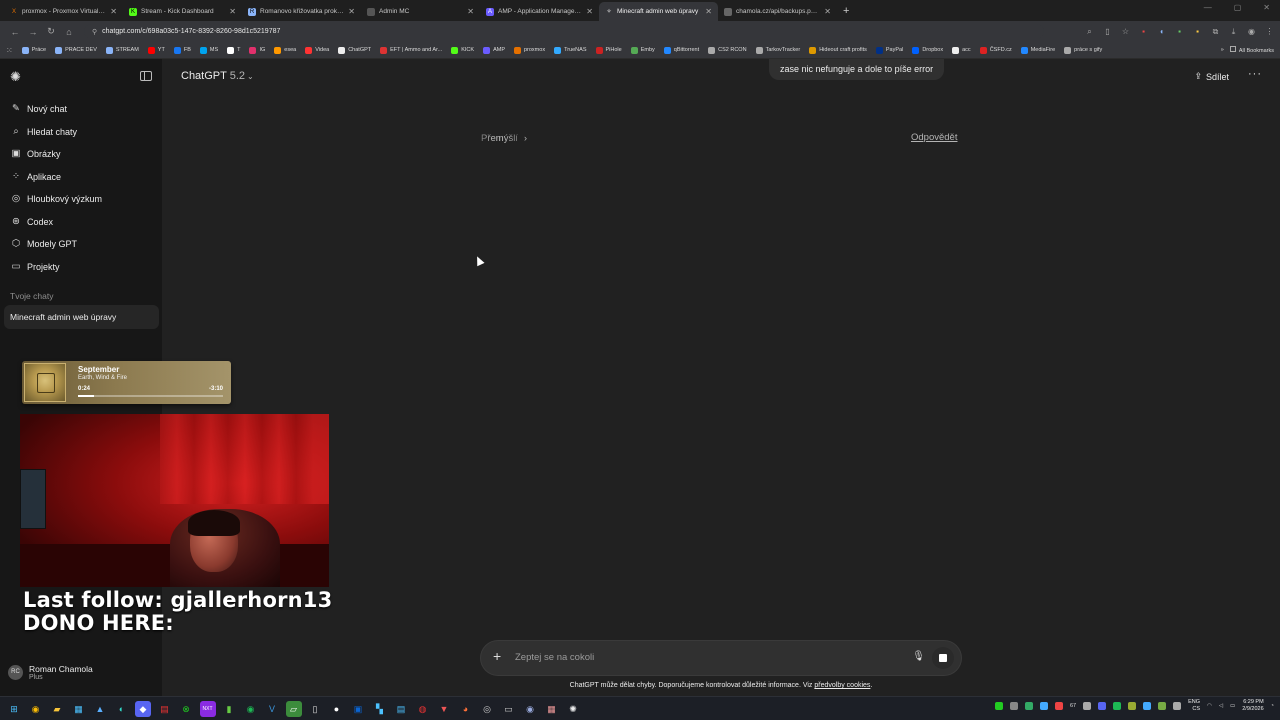 This screenshot has height=720, width=1280. Describe the element at coordinates (207, 708) in the screenshot. I see `app-icon: NXT` at that location.